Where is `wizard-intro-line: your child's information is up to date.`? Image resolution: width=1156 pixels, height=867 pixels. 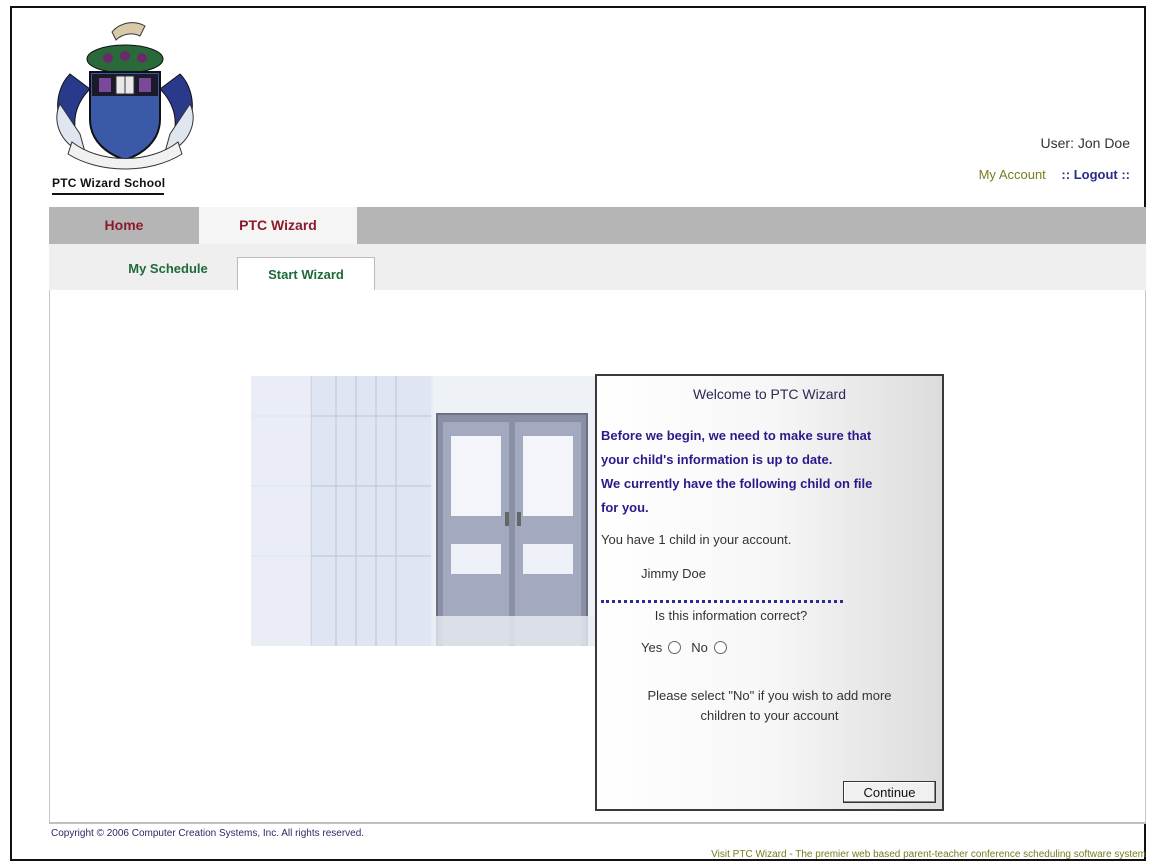
wizard-intro-line: your child's information is up to date. is located at coordinates (717, 459).